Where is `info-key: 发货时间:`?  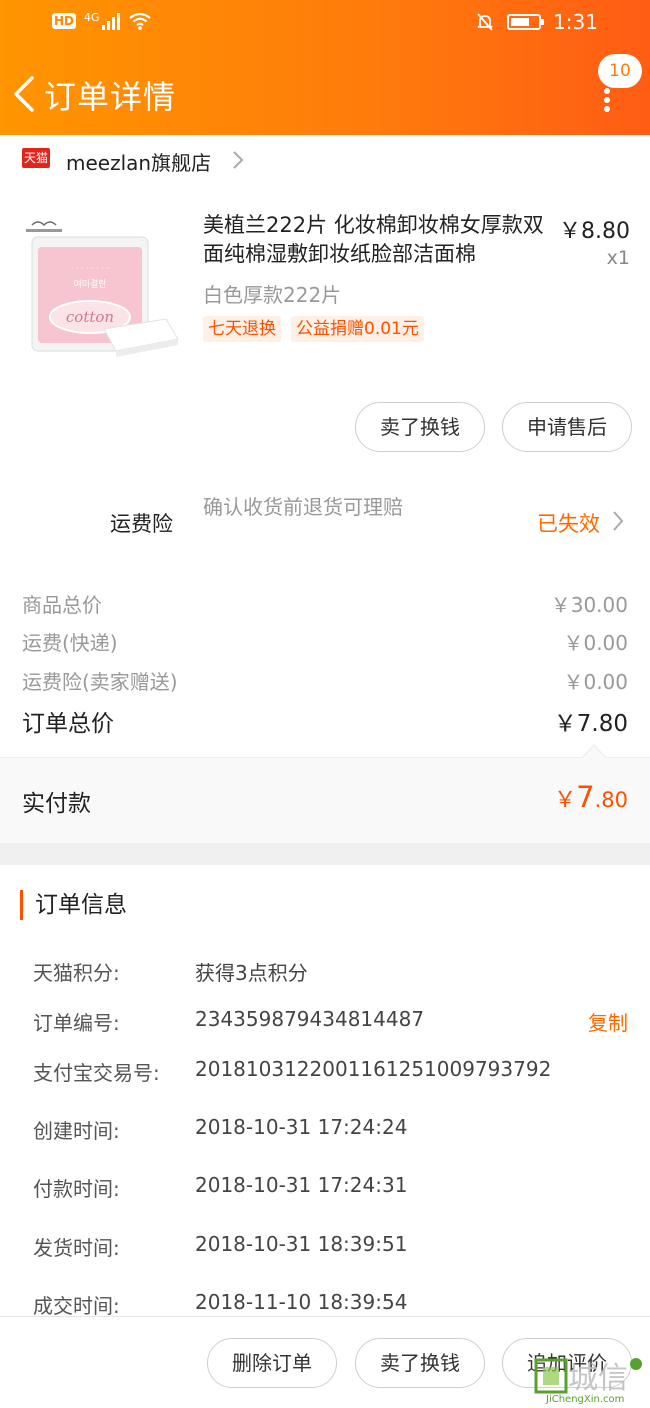 info-key: 发货时间: is located at coordinates (76, 1248).